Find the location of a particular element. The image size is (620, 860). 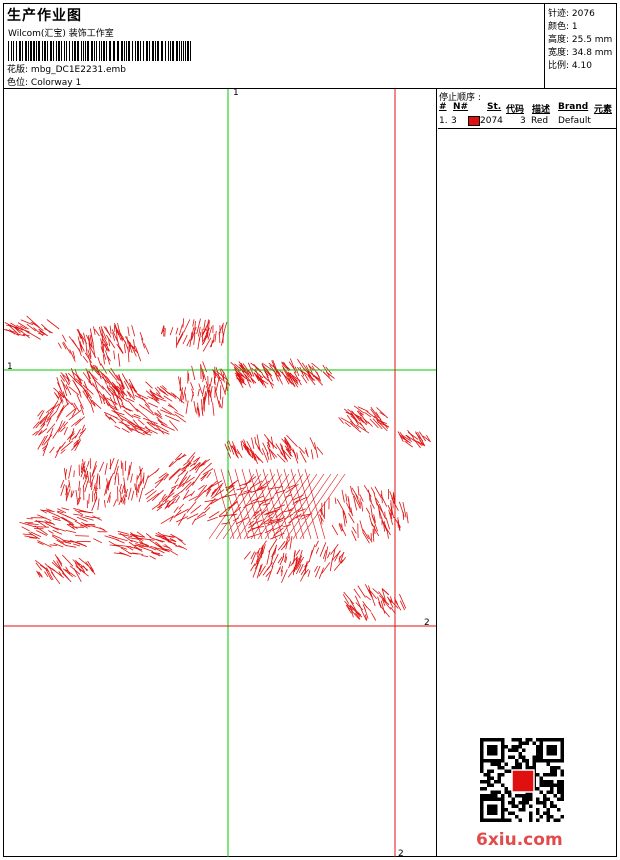

row-needle: 3 is located at coordinates (454, 121).